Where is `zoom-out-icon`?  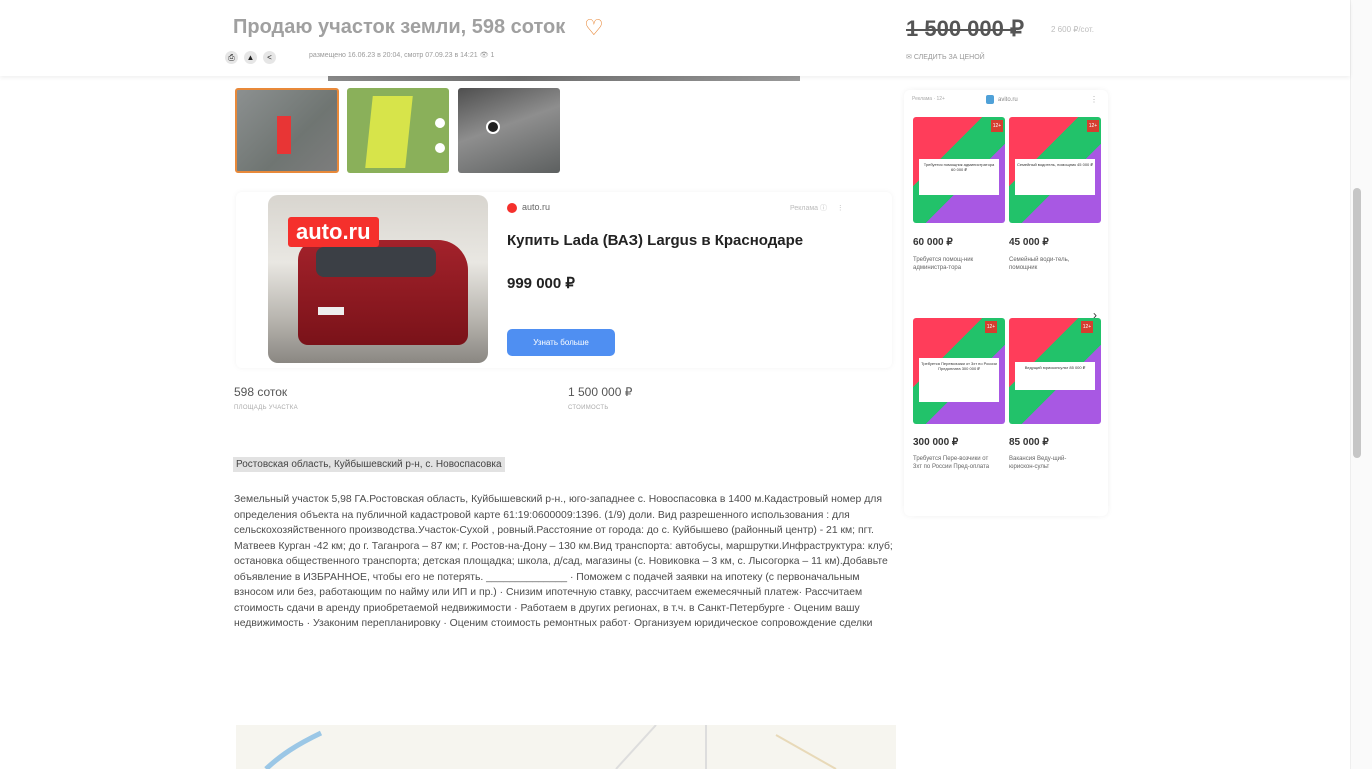
zoom-out-icon is located at coordinates (440, 148).